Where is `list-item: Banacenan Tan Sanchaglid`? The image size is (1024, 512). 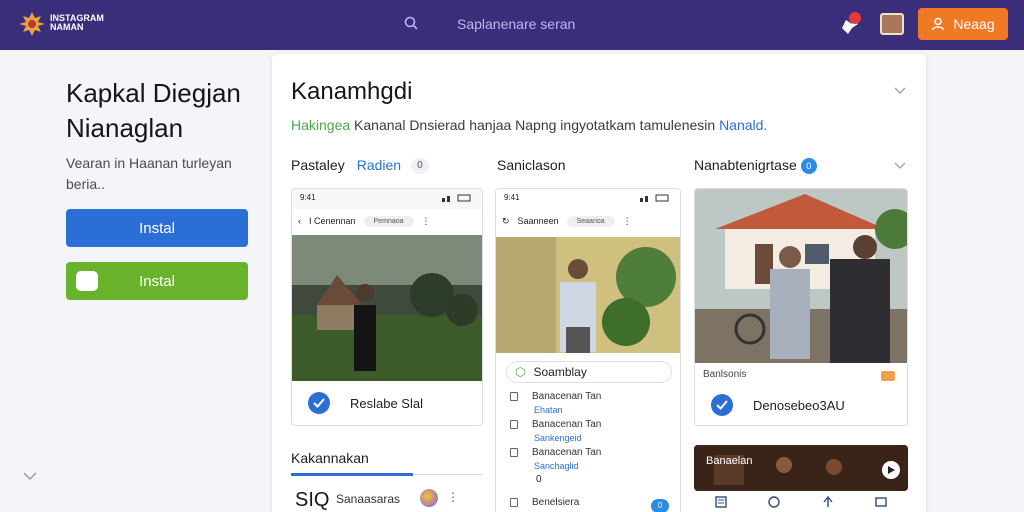 list-item: Banacenan Tan Sanchaglid is located at coordinates (555, 459).